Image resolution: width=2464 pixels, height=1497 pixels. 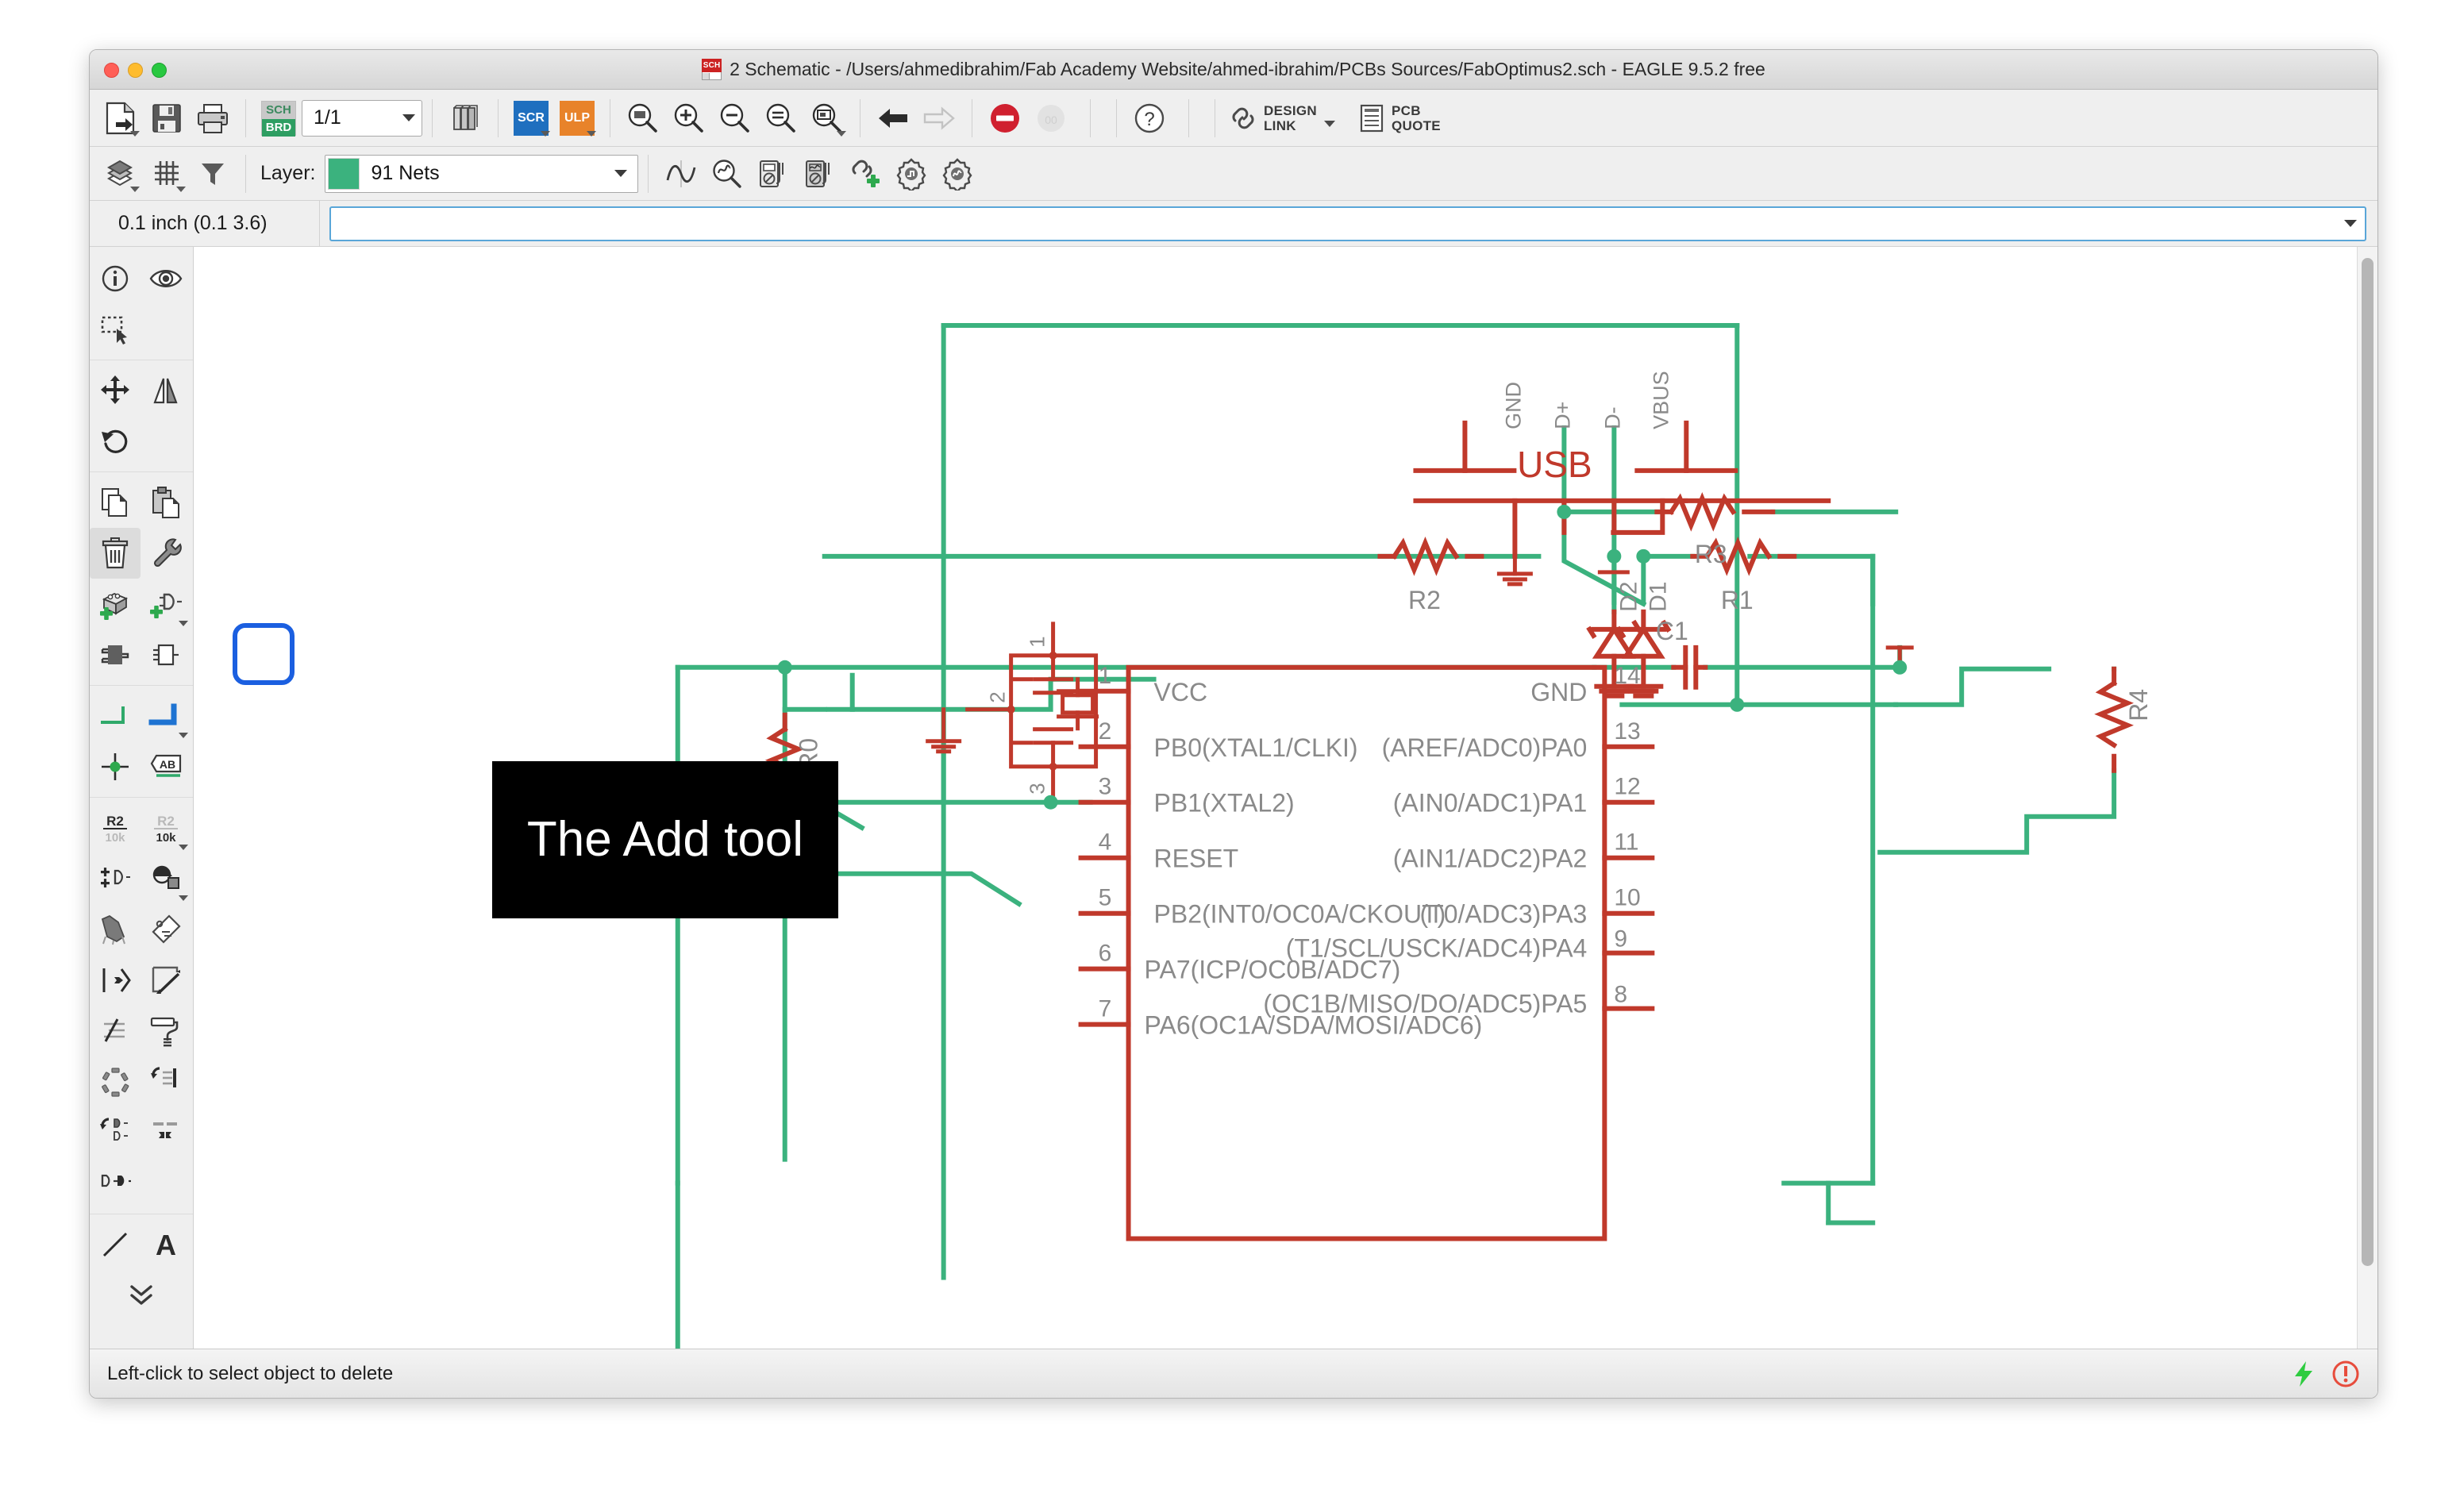 I want to click on line-tool, so click(x=115, y=1244).